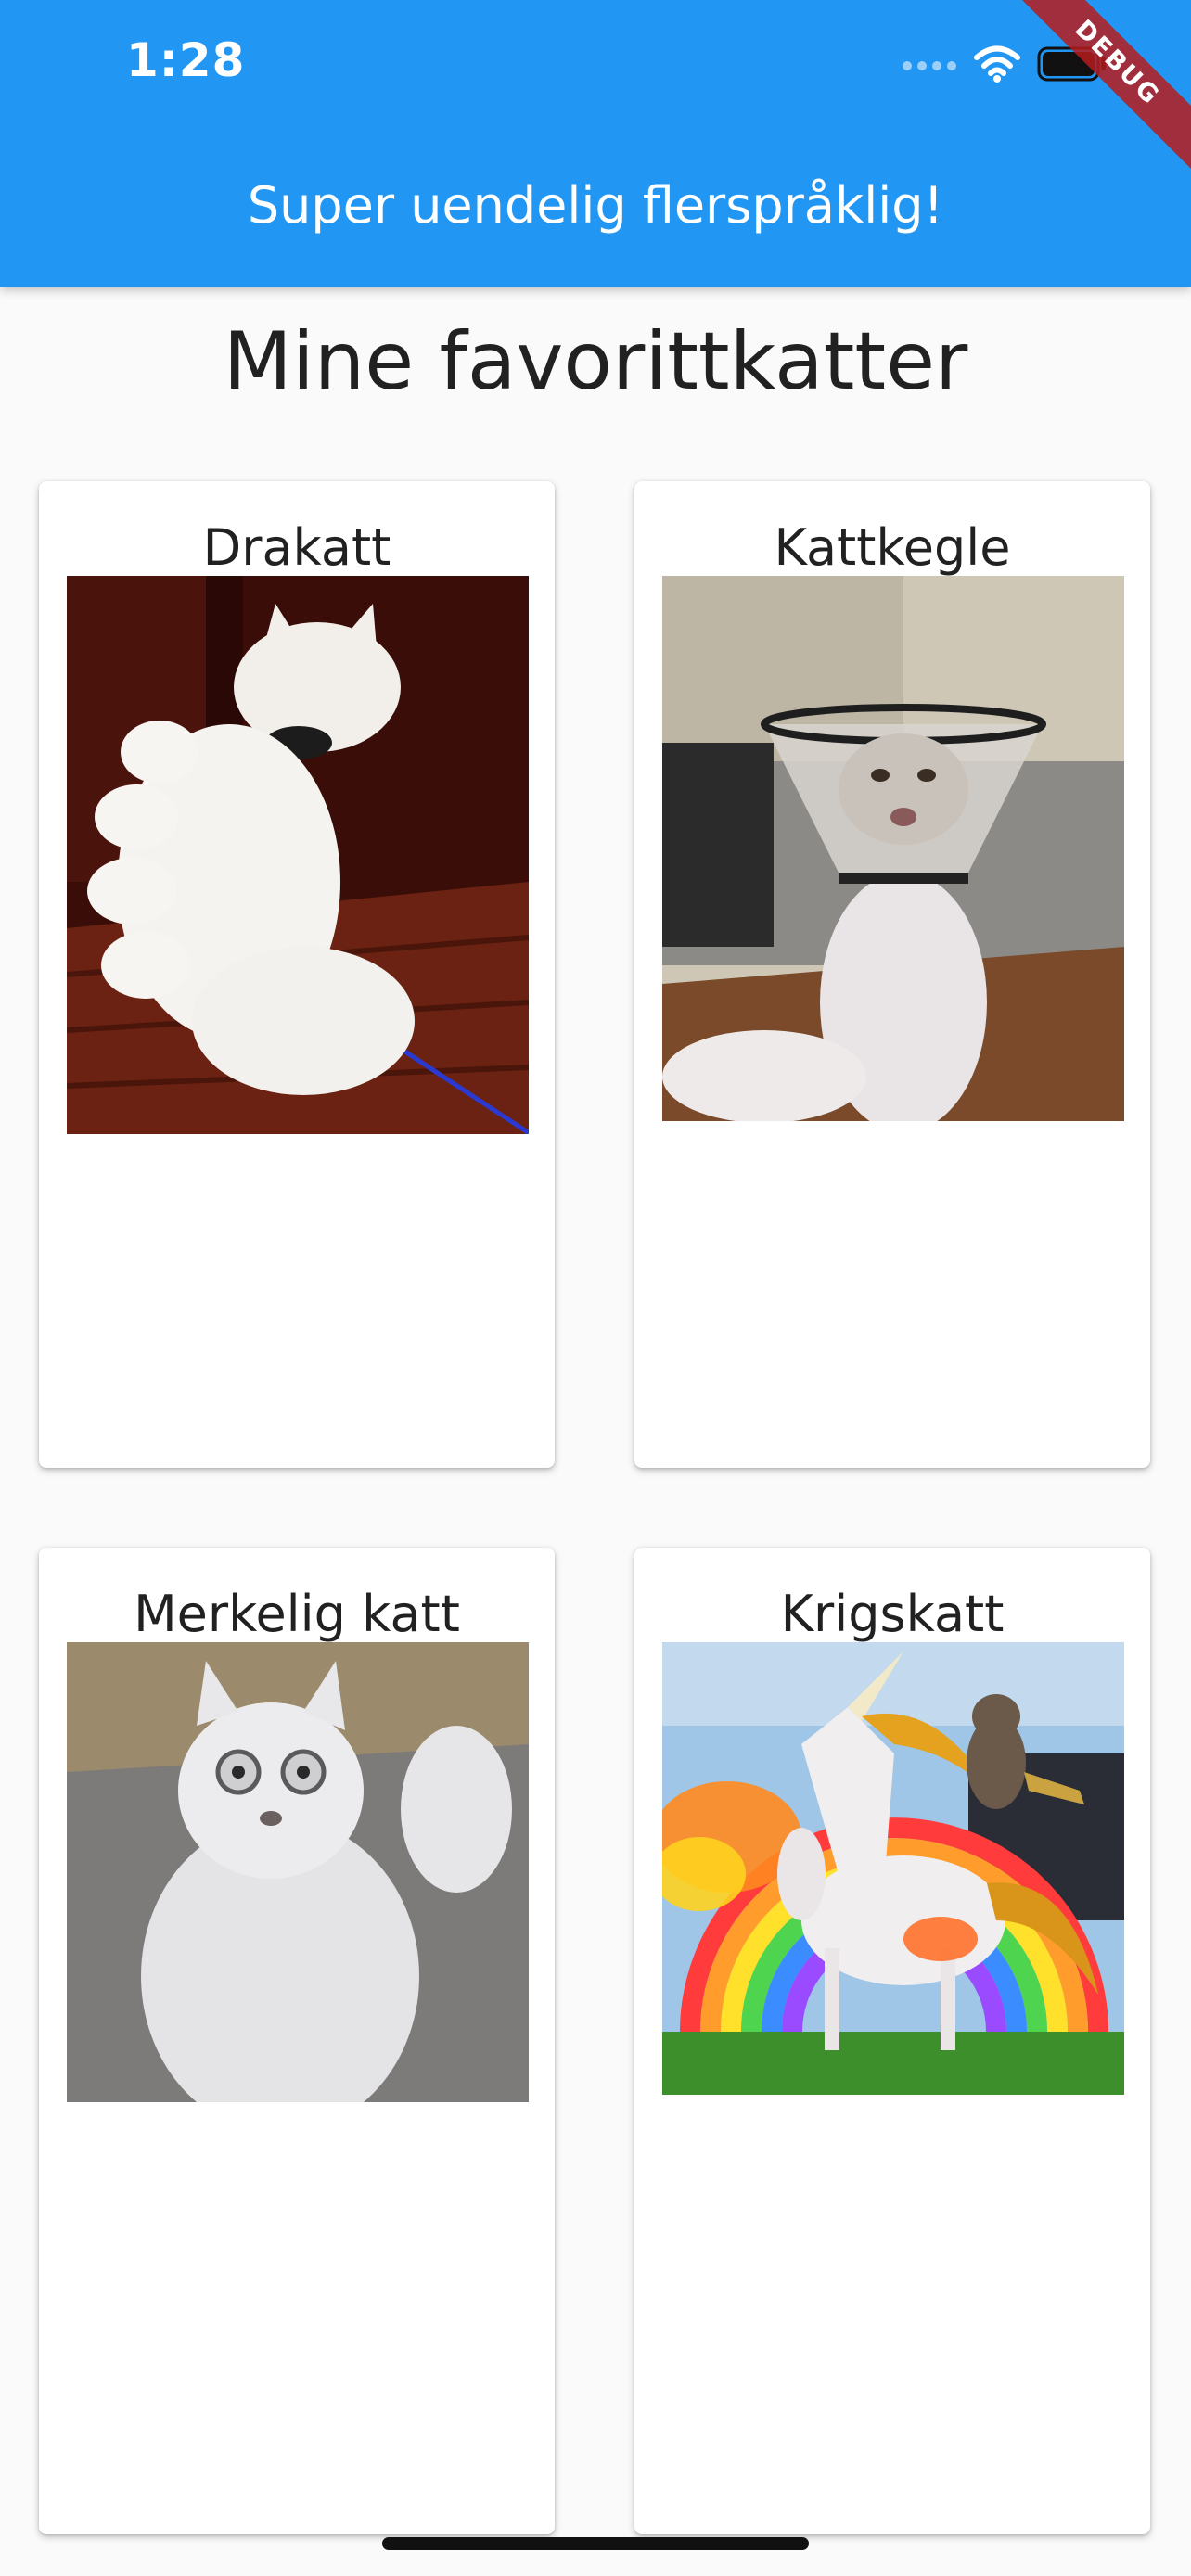 The image size is (1191, 2576). I want to click on cat-image-kattkegle, so click(893, 849).